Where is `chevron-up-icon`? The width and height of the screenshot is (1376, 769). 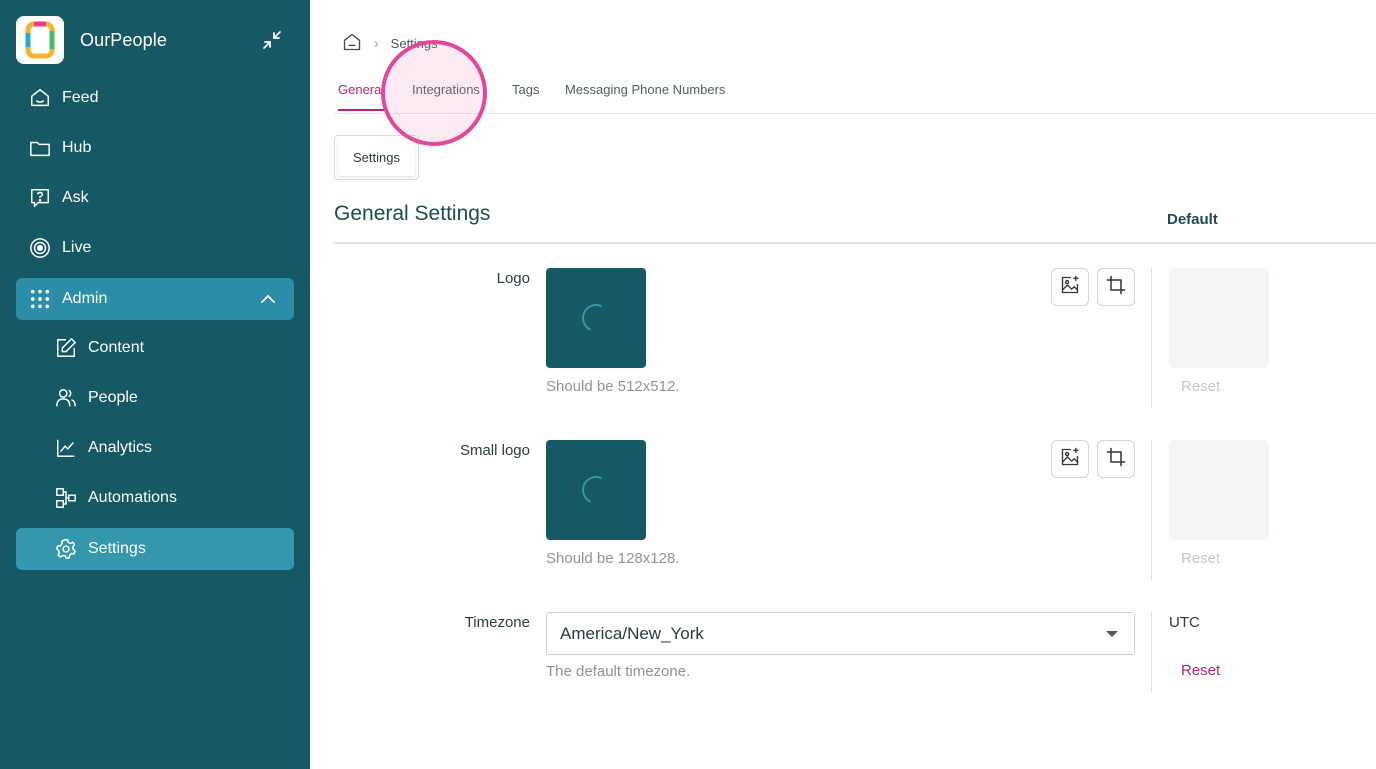 chevron-up-icon is located at coordinates (268, 299).